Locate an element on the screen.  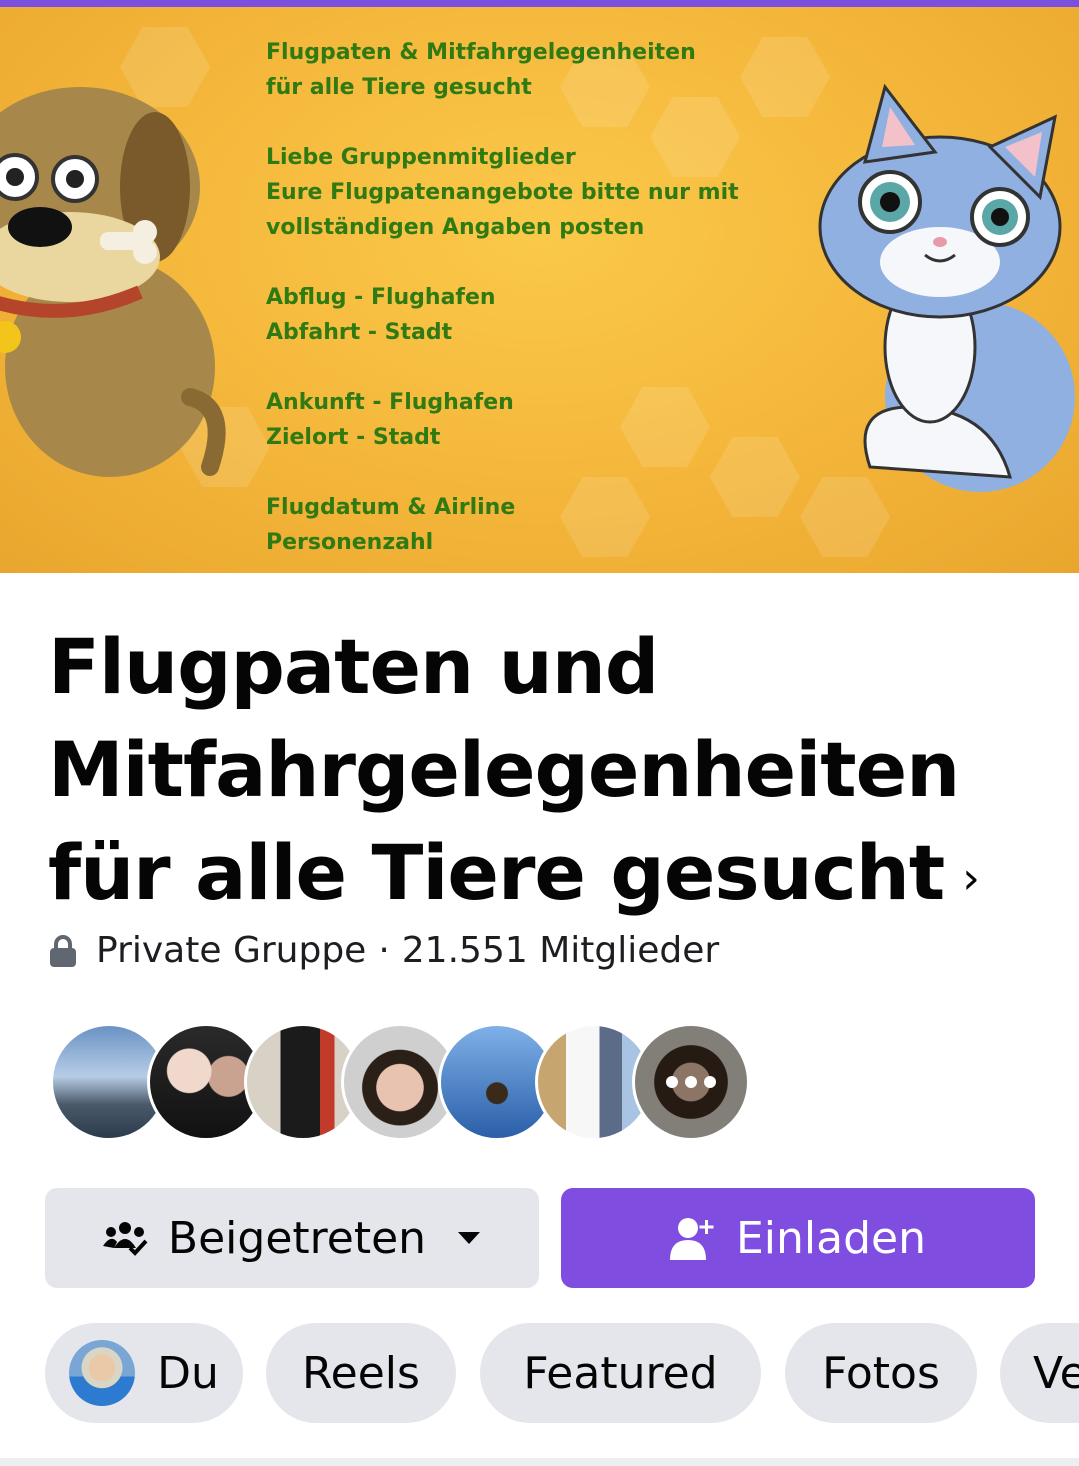
joined-label: Beigetreten is located at coordinates (297, 1238).